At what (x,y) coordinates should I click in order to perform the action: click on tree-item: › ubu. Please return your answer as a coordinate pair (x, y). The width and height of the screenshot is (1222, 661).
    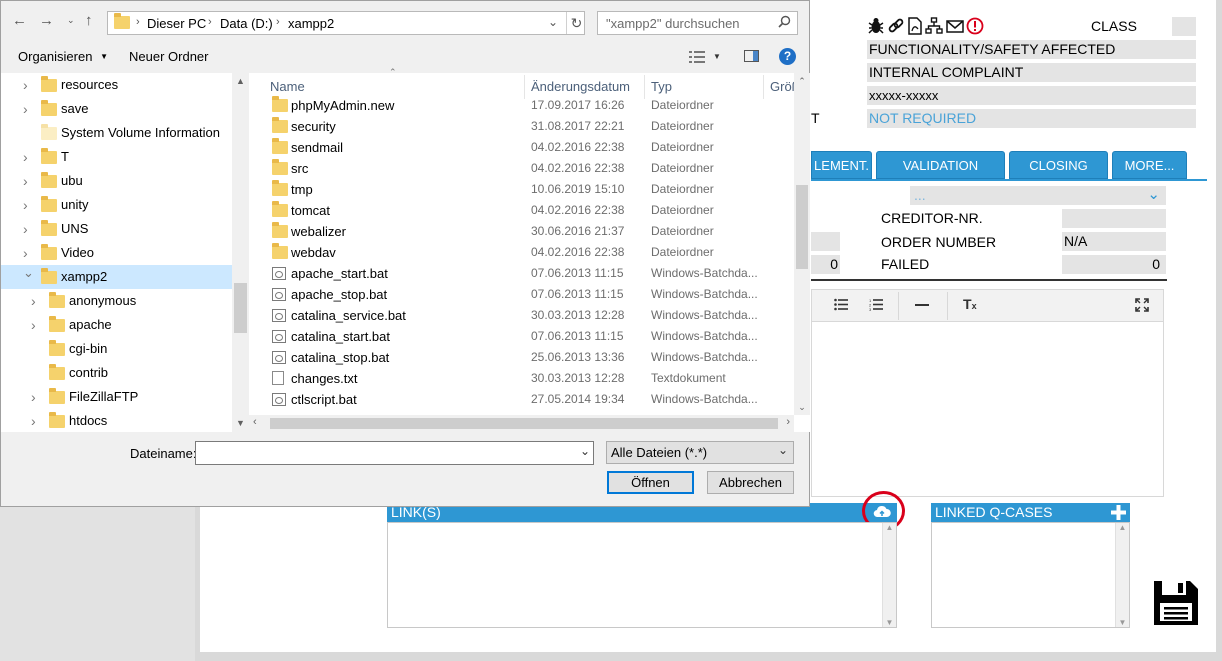
    Looking at the image, I should click on (116, 181).